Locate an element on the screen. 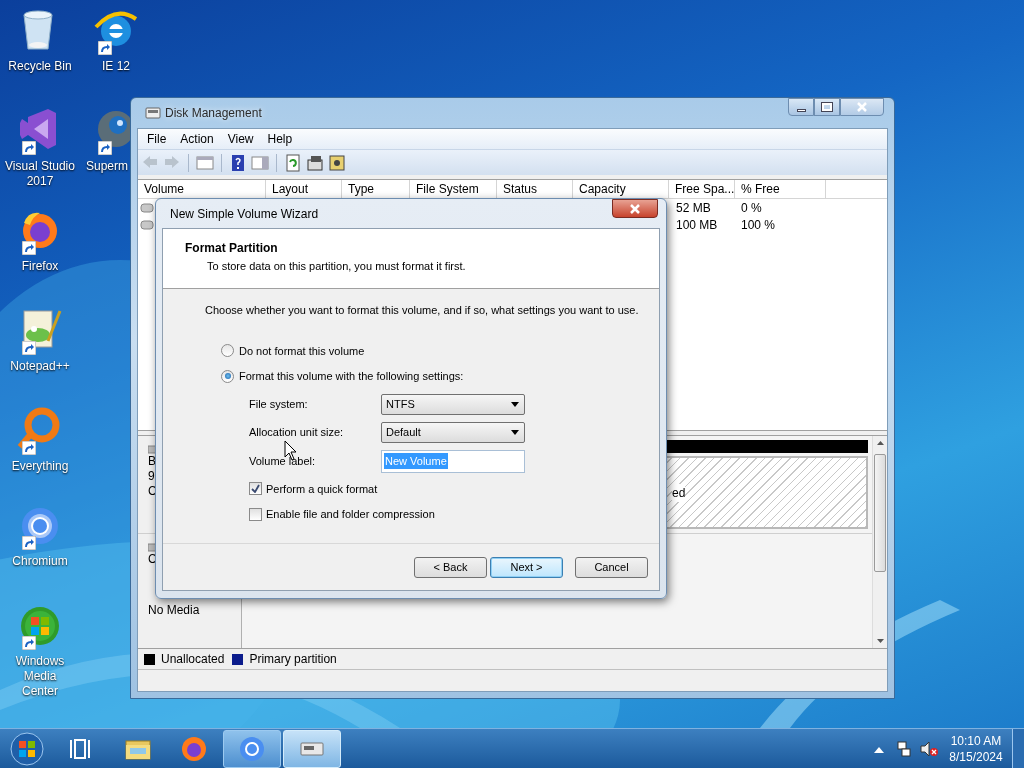 The image size is (1024, 768). legend-label: Primary partition is located at coordinates (293, 659).